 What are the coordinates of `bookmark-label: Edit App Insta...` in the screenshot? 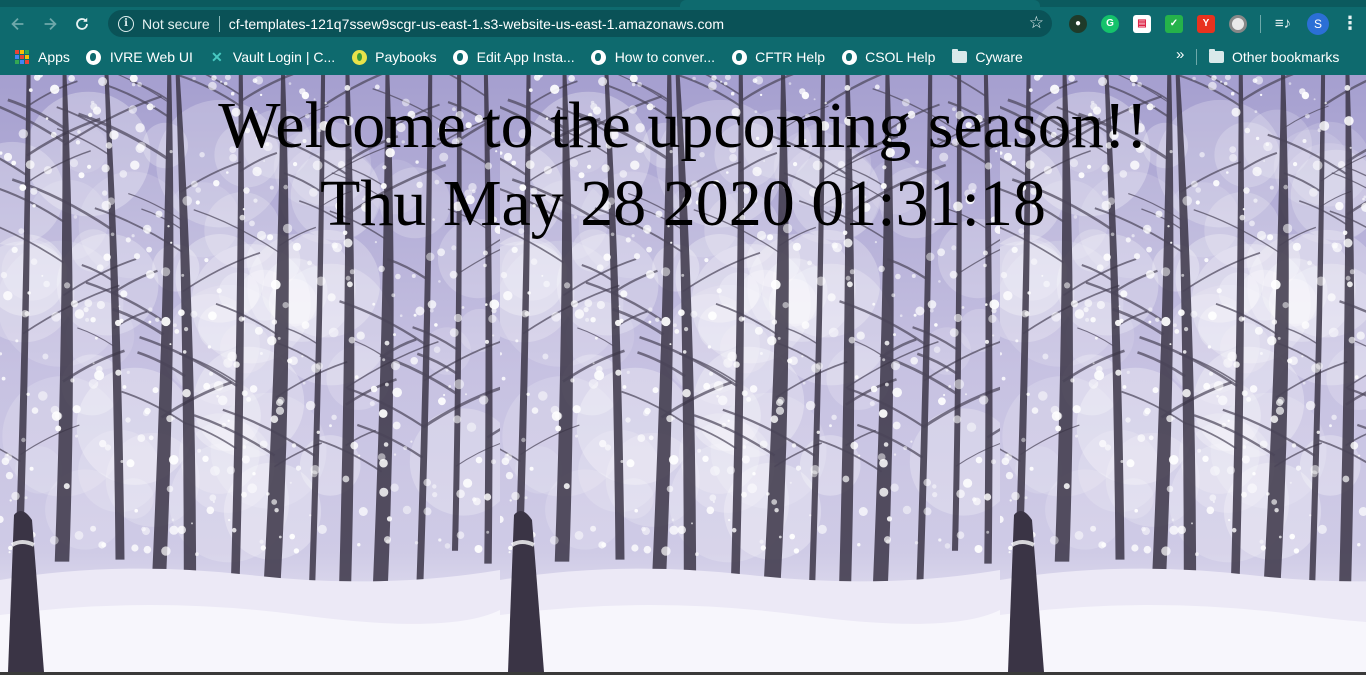 It's located at (525, 57).